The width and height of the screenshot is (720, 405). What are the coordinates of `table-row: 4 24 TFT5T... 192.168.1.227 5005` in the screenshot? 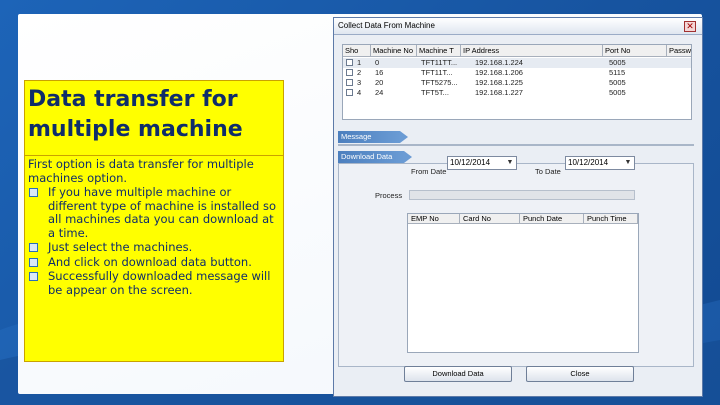 It's located at (517, 93).